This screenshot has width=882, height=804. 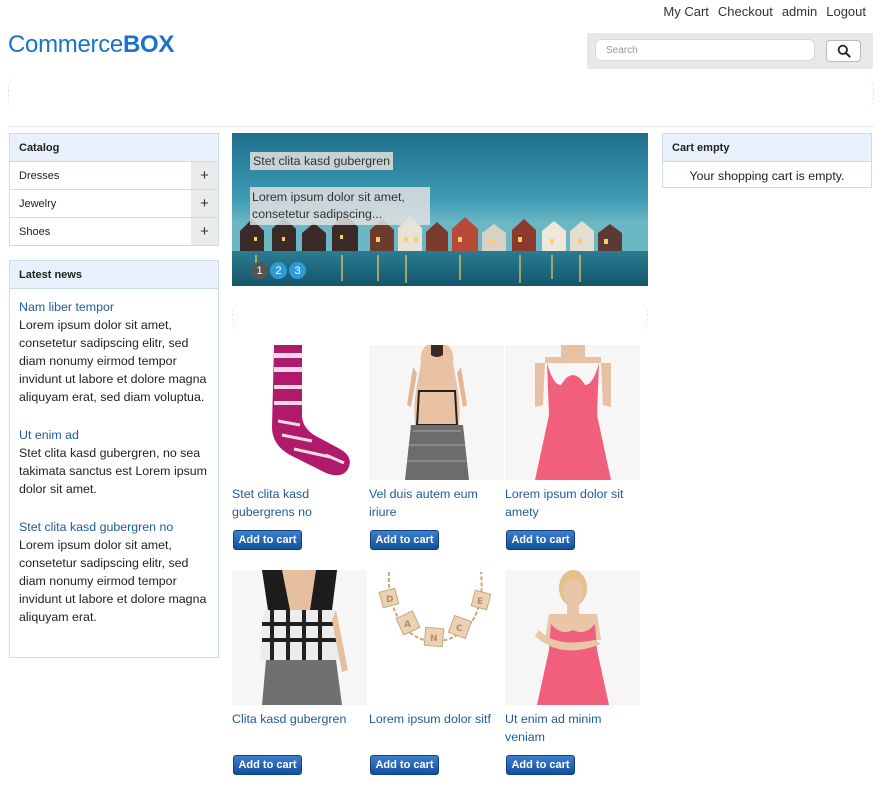 What do you see at coordinates (846, 11) in the screenshot?
I see `logout-link: Logout` at bounding box center [846, 11].